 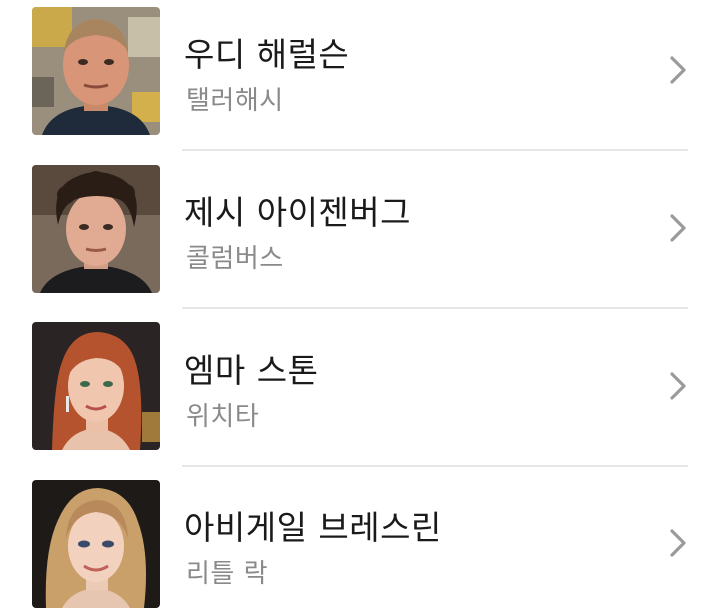 What do you see at coordinates (223, 417) in the screenshot?
I see `character-name: 위치타` at bounding box center [223, 417].